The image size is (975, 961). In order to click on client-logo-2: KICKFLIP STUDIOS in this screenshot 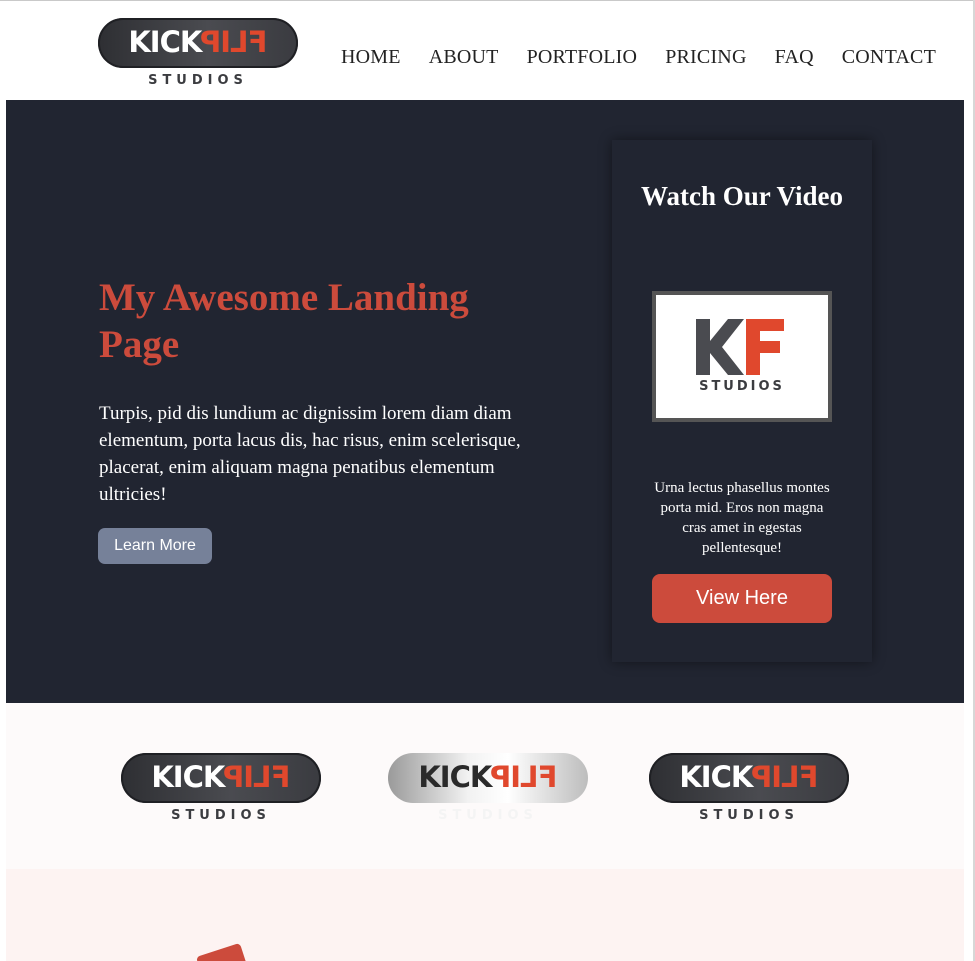, I will do `click(488, 789)`.